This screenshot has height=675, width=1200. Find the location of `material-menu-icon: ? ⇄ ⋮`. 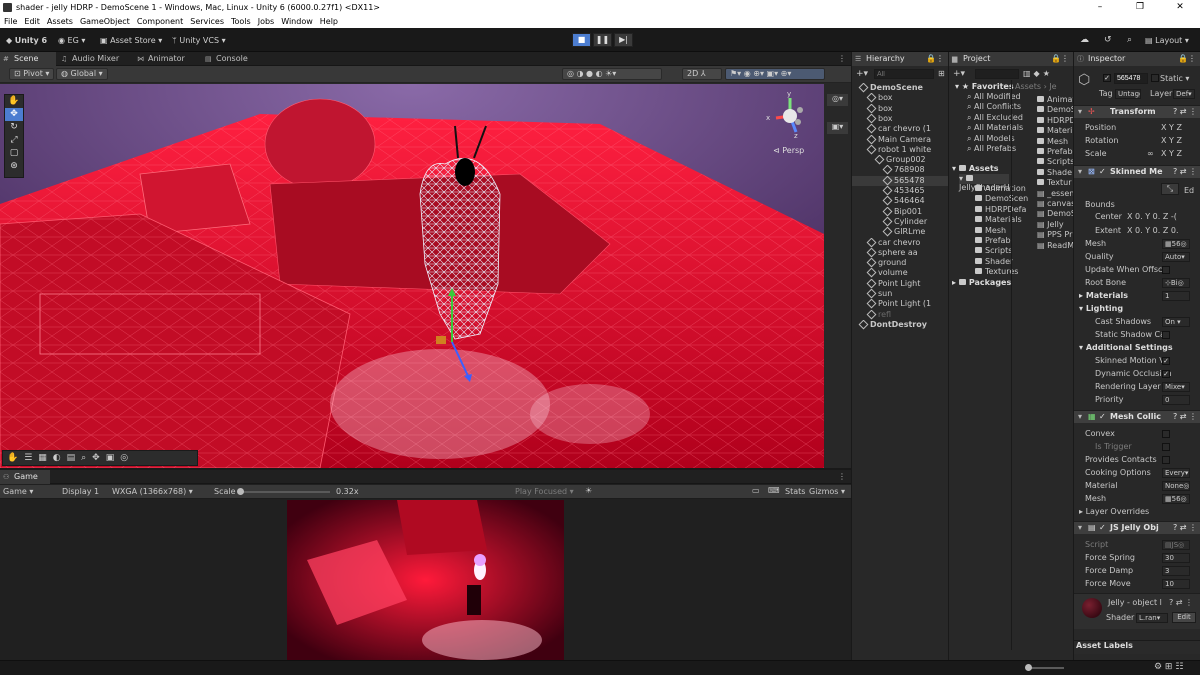

material-menu-icon: ? ⇄ ⋮ is located at coordinates (1181, 602).